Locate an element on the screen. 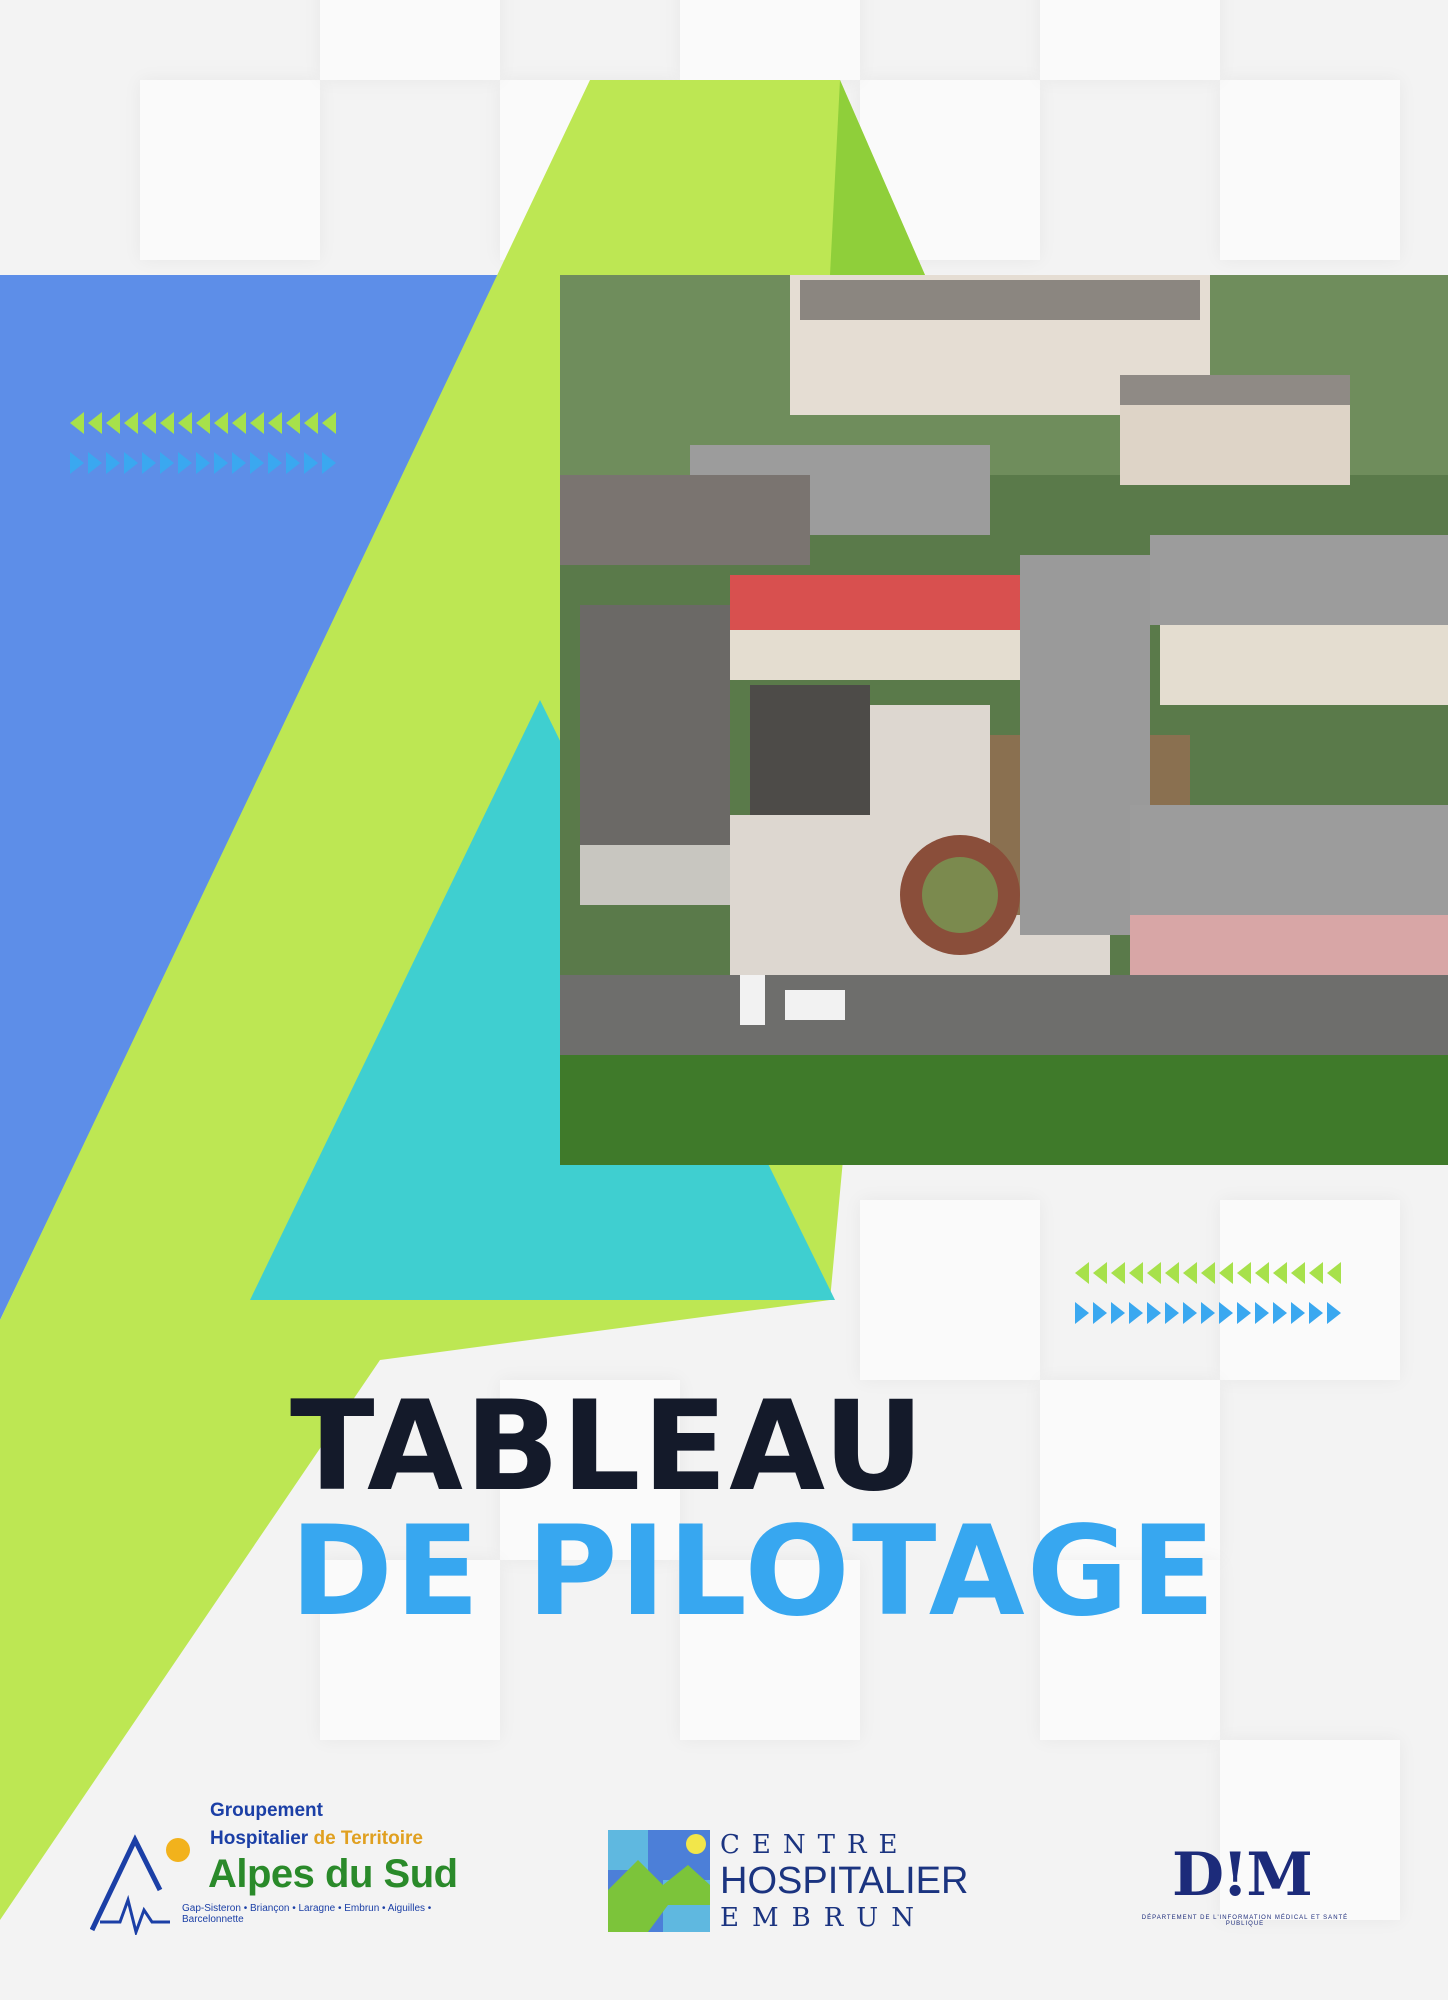 Image resolution: width=1448 pixels, height=2000 pixels. ch-line1: CENTRE is located at coordinates (815, 1845).